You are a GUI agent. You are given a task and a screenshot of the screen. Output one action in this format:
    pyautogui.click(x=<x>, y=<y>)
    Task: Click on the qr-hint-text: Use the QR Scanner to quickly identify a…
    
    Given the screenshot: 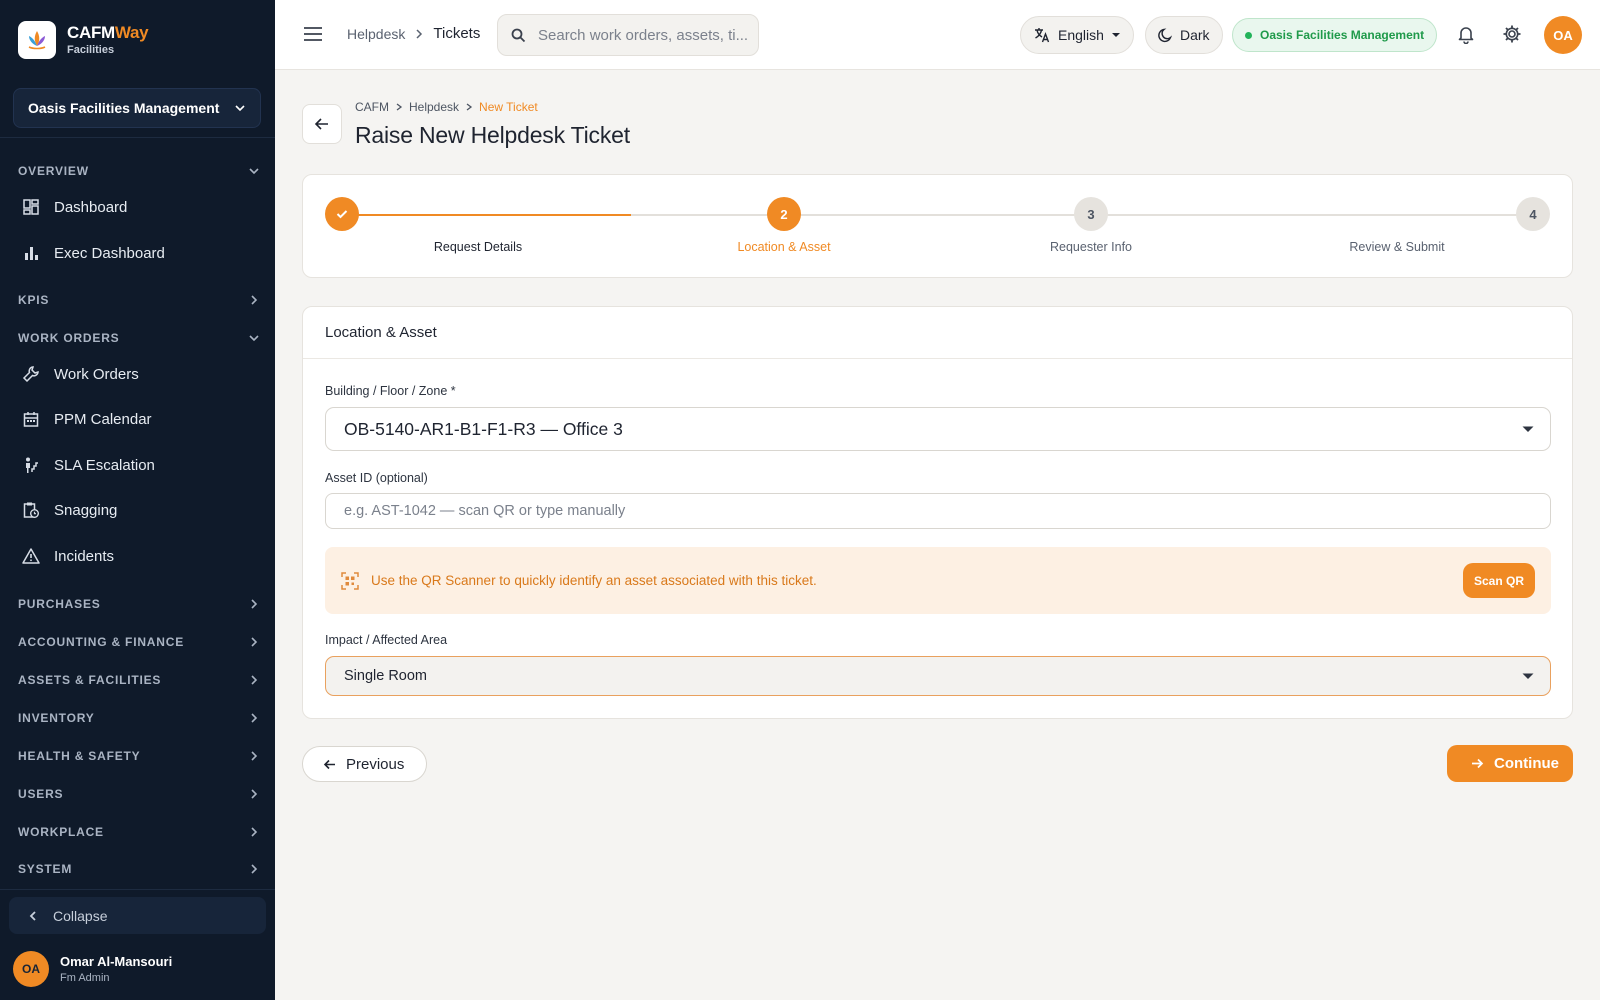 What is the action you would take?
    pyautogui.click(x=594, y=580)
    